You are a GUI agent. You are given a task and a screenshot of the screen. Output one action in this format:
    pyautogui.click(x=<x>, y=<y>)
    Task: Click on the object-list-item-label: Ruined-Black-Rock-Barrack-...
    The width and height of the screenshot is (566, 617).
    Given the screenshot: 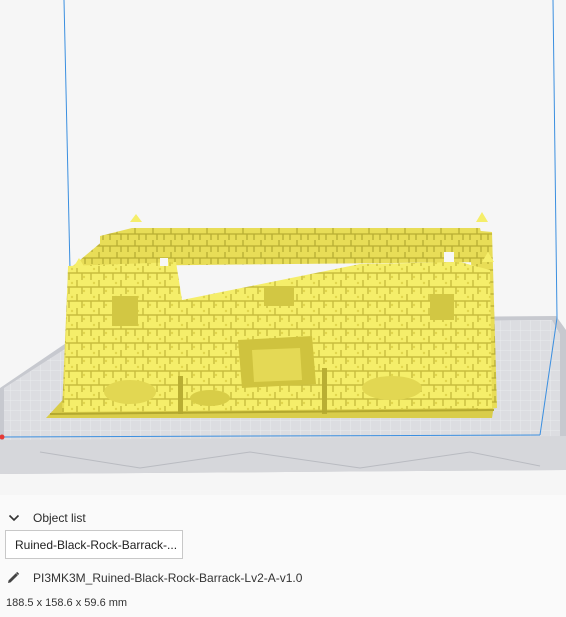 What is the action you would take?
    pyautogui.click(x=96, y=544)
    